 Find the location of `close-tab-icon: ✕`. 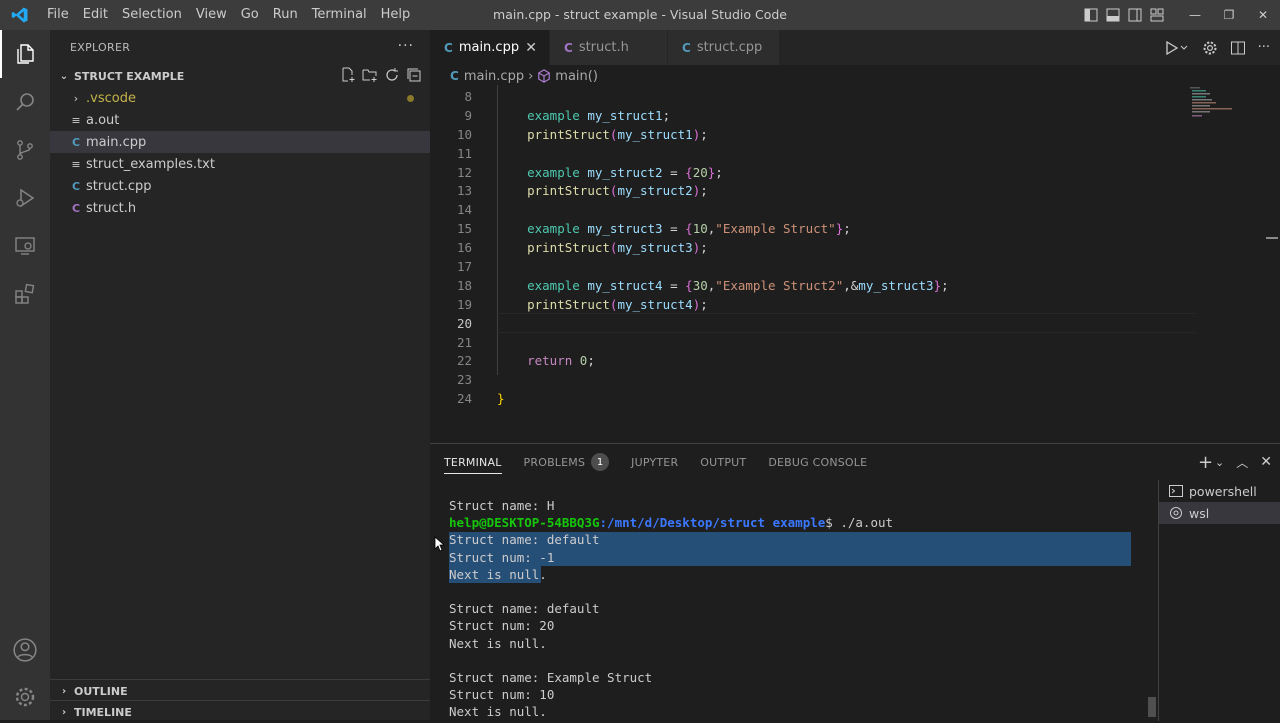

close-tab-icon: ✕ is located at coordinates (531, 48).